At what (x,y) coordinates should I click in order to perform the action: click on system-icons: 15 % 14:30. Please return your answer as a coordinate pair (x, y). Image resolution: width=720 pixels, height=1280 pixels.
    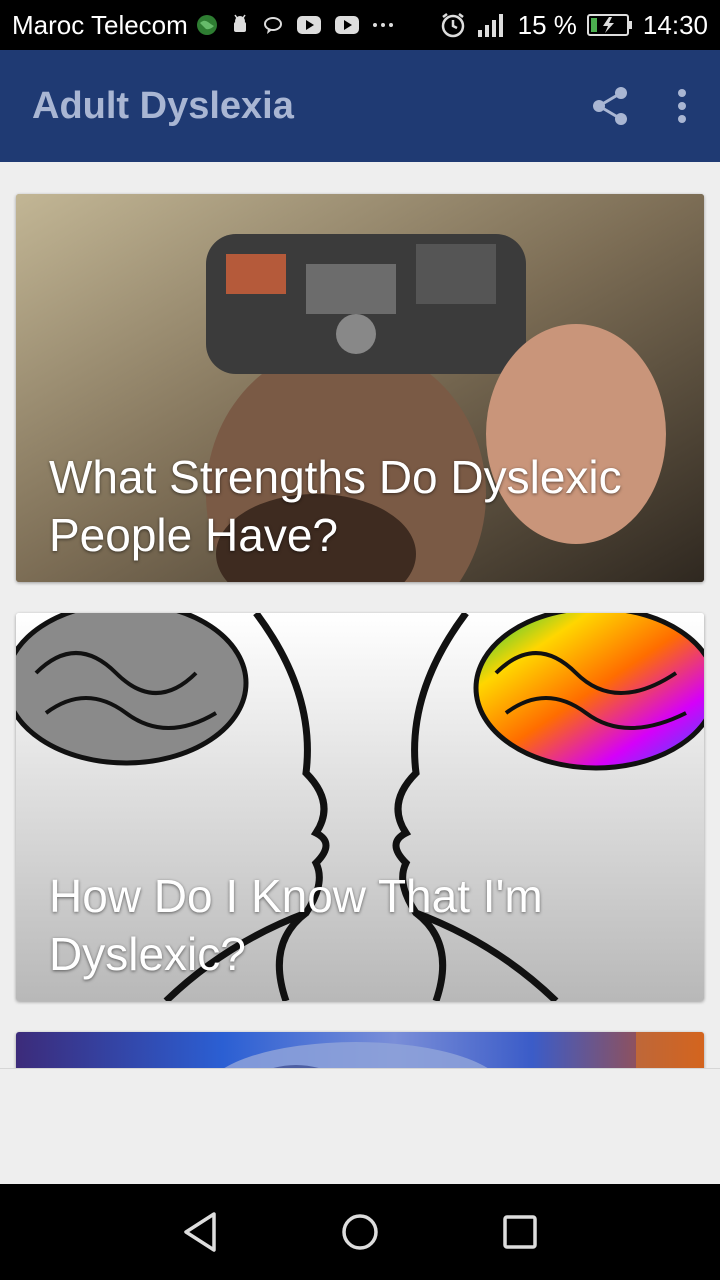
    Looking at the image, I should click on (574, 25).